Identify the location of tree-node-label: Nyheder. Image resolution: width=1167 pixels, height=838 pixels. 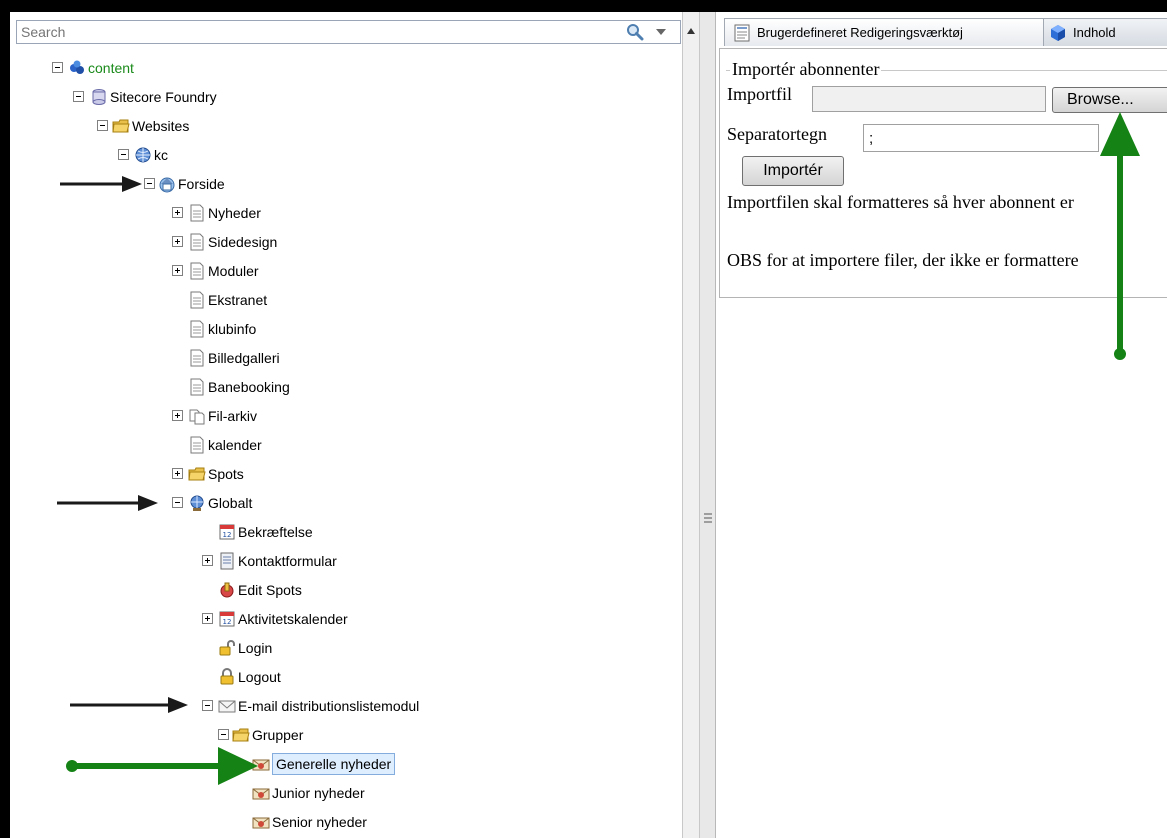
(234, 213).